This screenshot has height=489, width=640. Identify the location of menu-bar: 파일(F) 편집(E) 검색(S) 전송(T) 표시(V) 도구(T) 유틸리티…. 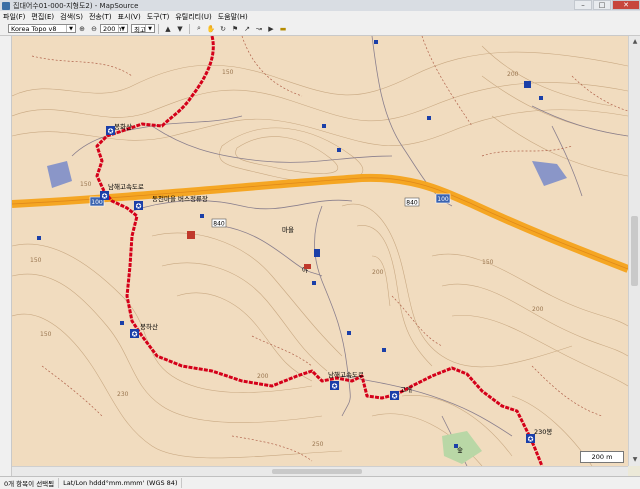
(320, 16).